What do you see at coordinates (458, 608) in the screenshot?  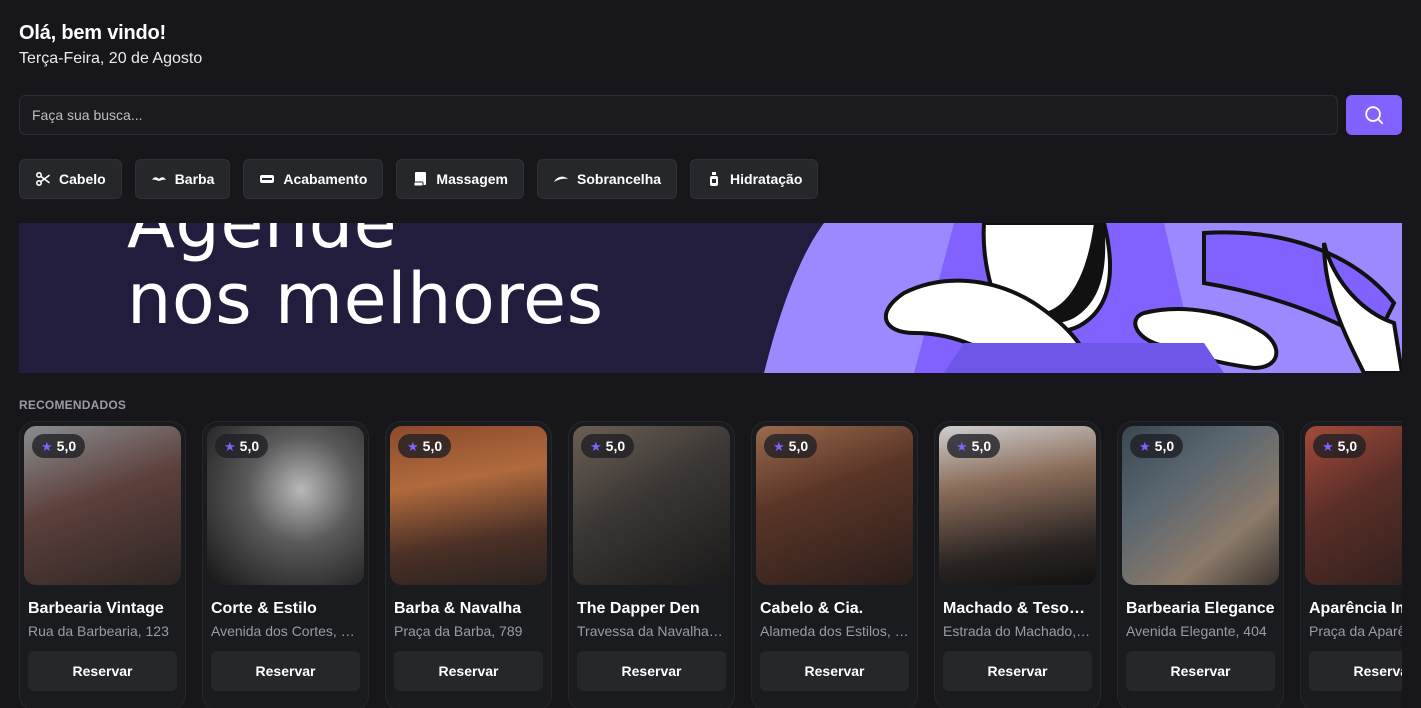 I see `barbershop-name: Barba & Navalha` at bounding box center [458, 608].